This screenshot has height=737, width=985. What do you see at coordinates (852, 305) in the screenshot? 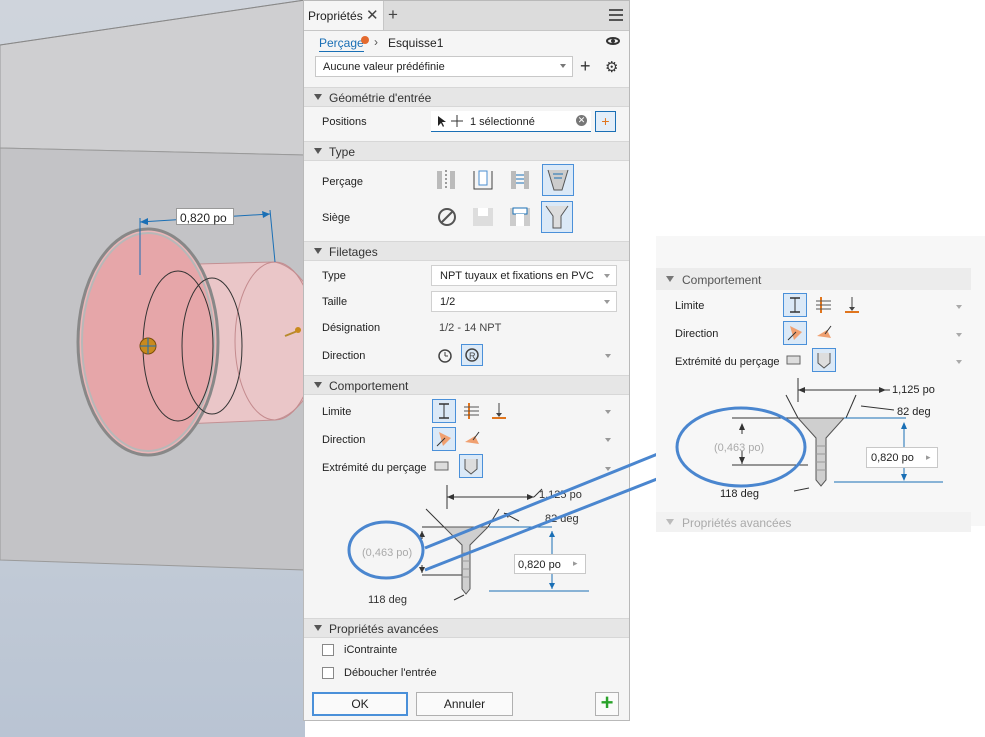
I see `zoom-through-icon` at bounding box center [852, 305].